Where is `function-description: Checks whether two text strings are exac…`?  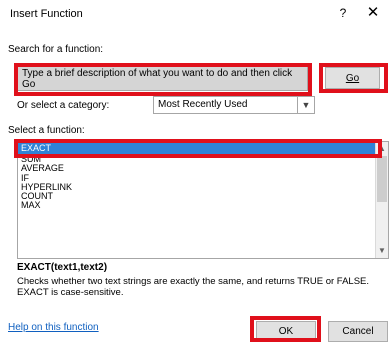 function-description: Checks whether two text strings are exac… is located at coordinates (193, 287).